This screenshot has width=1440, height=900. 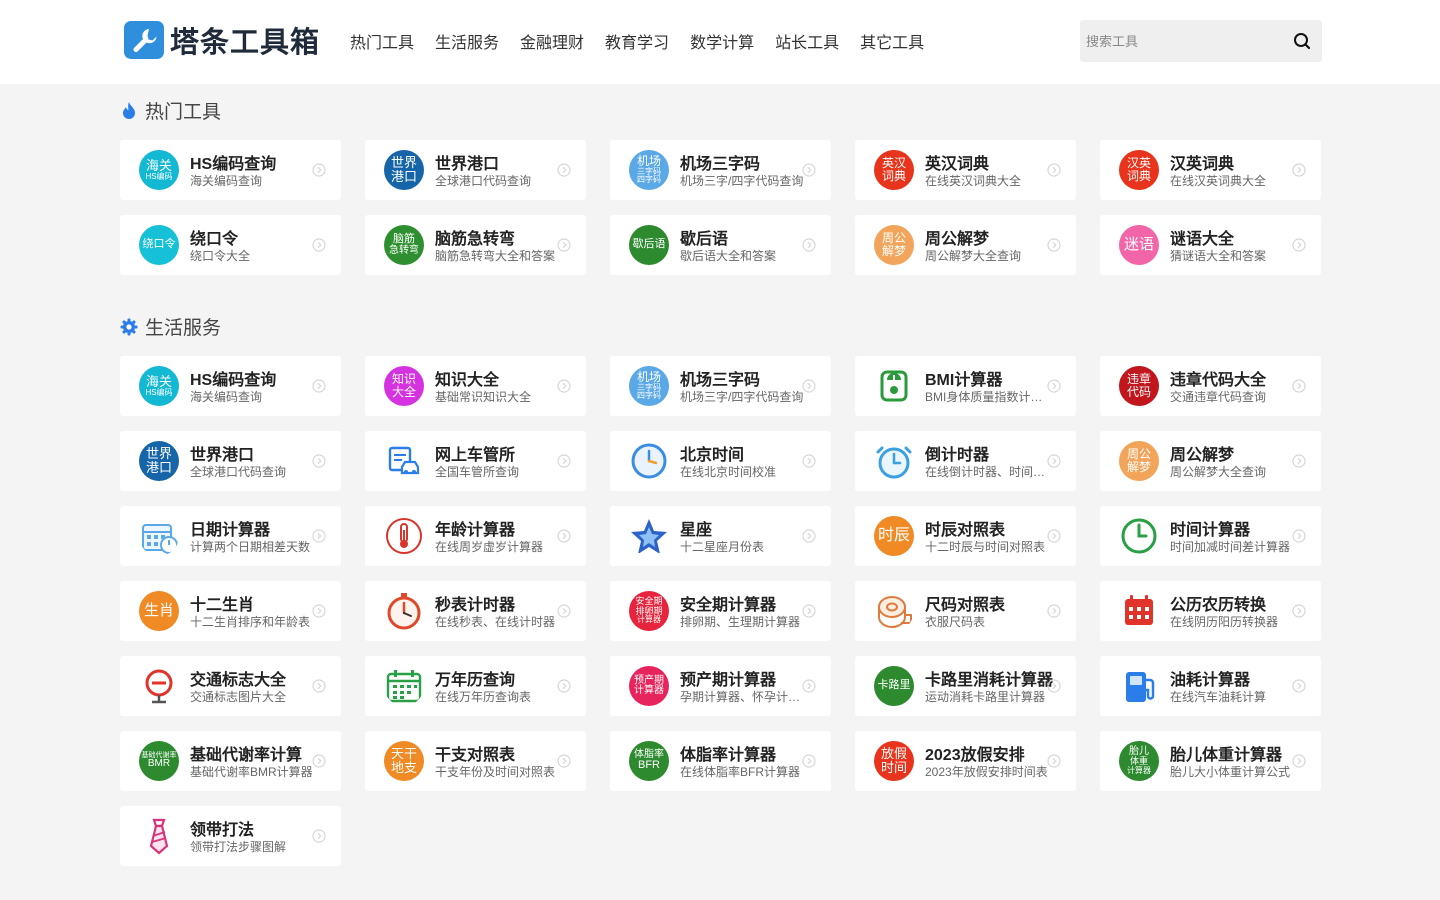 What do you see at coordinates (965, 536) in the screenshot?
I see `tool-card: 时辰 时辰对照表 十二时辰与时间对照表` at bounding box center [965, 536].